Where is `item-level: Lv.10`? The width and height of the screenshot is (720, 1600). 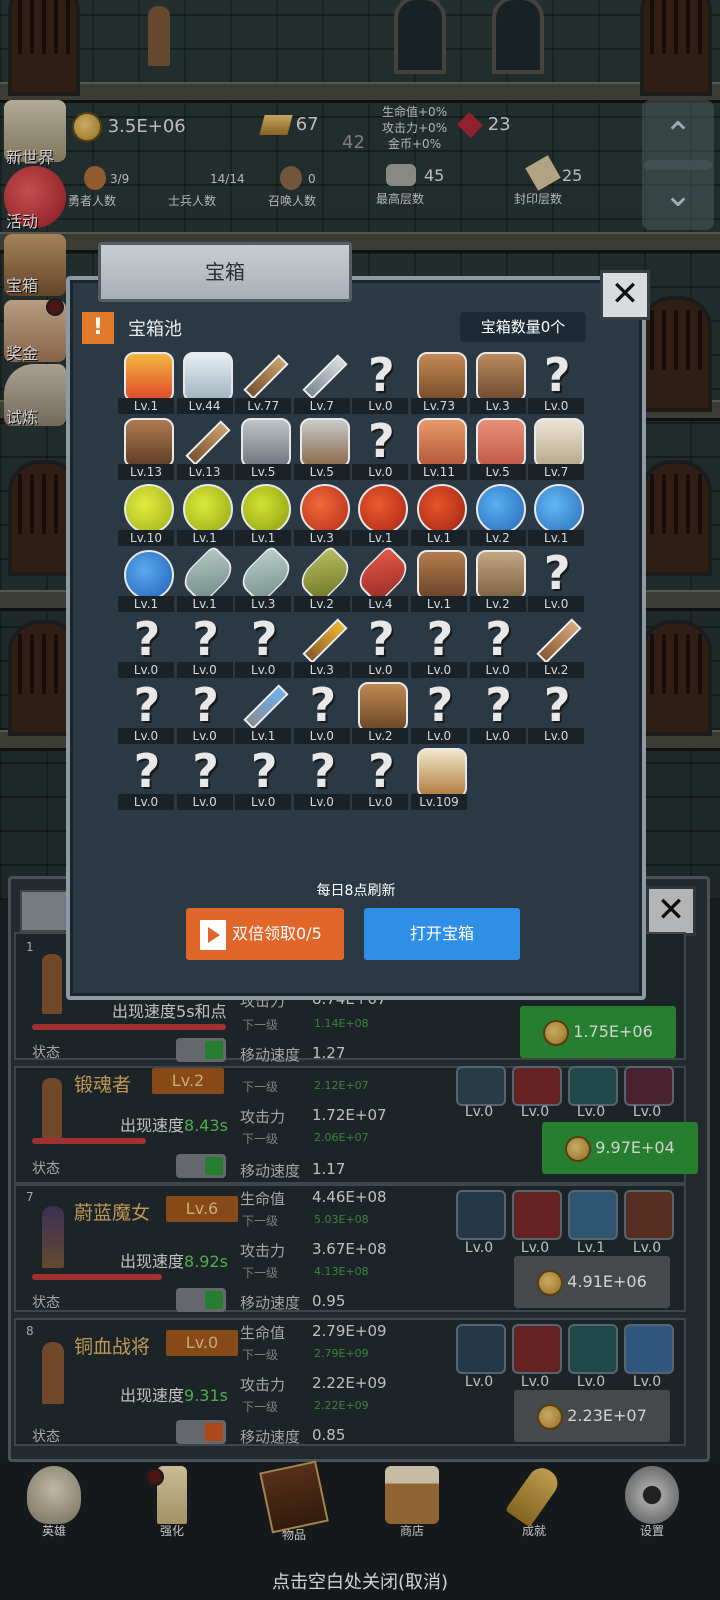
item-level: Lv.10 is located at coordinates (146, 538).